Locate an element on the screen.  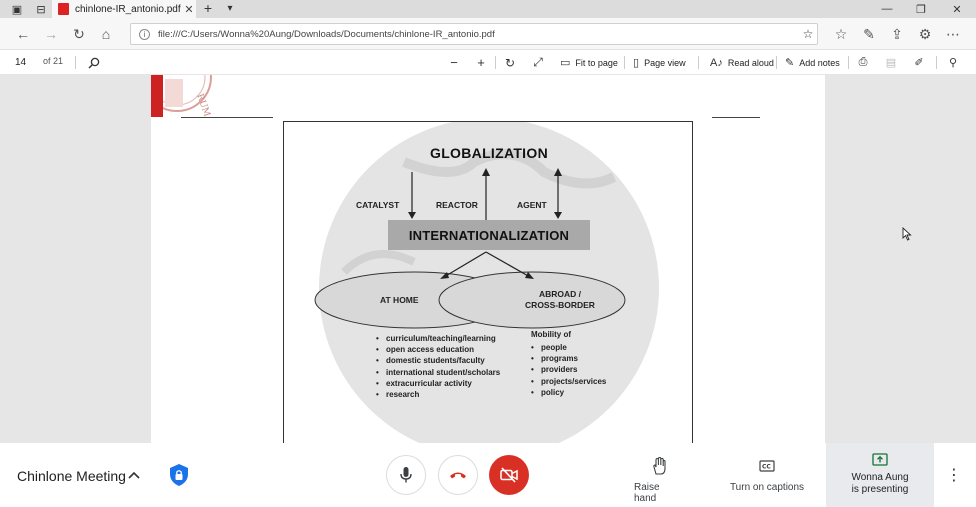
raise-hand-label: Raise hand is located at coordinates (647, 493).